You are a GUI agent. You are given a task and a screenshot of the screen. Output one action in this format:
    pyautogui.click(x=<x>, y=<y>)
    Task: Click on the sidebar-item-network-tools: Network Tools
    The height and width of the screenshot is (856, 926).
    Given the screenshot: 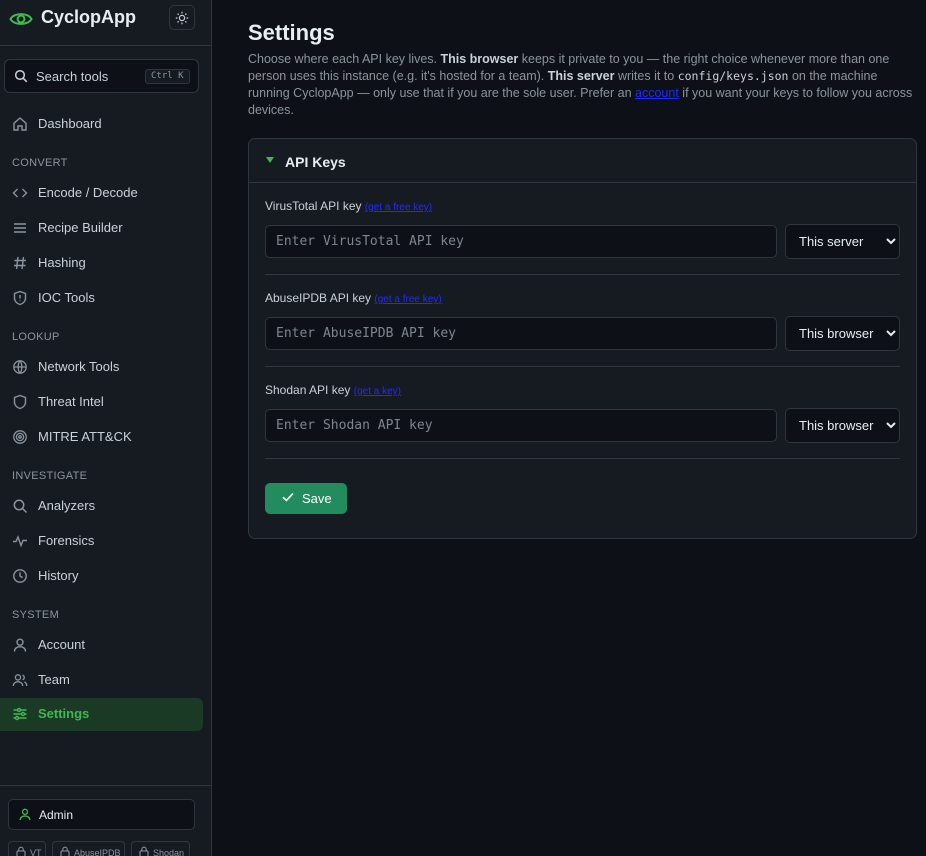 What is the action you would take?
    pyautogui.click(x=101, y=367)
    